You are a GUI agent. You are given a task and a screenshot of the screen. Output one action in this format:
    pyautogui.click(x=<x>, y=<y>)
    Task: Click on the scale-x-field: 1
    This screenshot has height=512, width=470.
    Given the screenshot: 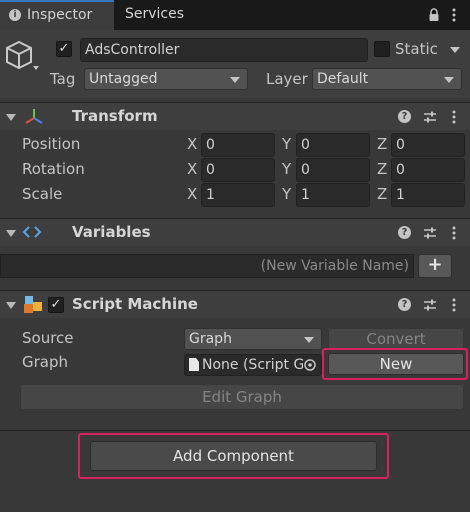 What is the action you would take?
    pyautogui.click(x=238, y=195)
    